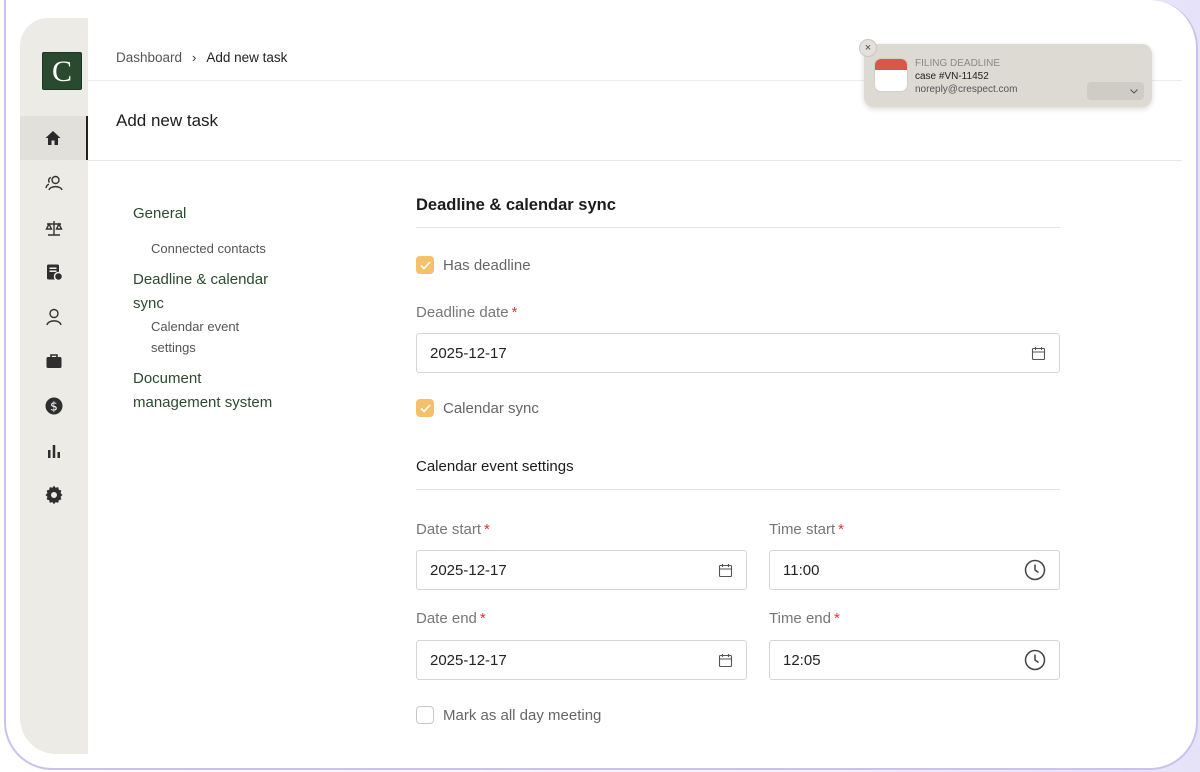  What do you see at coordinates (425, 715) in the screenshot?
I see `all-day-checkbox` at bounding box center [425, 715].